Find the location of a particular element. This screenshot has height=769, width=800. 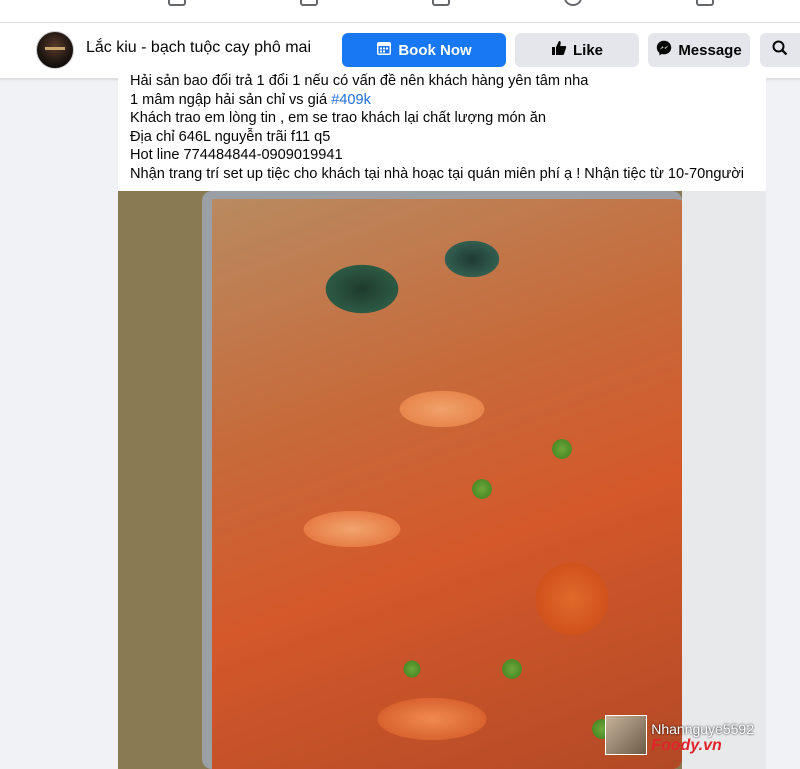

home-icon is located at coordinates (177, 3).